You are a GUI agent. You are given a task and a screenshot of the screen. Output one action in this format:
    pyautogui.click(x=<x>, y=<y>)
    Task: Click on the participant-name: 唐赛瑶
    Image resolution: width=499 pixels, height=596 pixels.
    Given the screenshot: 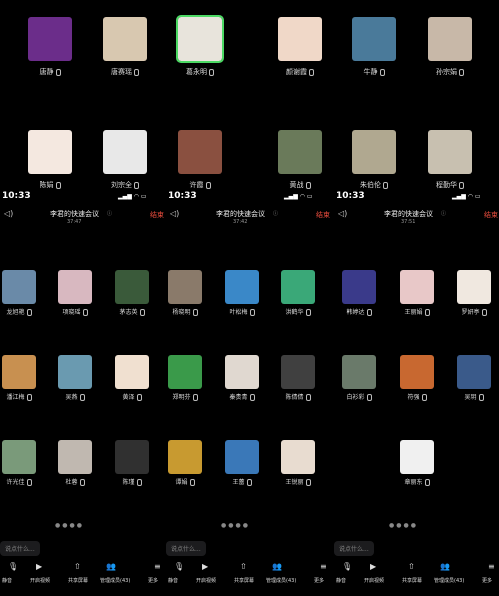 What is the action you would take?
    pyautogui.click(x=125, y=72)
    